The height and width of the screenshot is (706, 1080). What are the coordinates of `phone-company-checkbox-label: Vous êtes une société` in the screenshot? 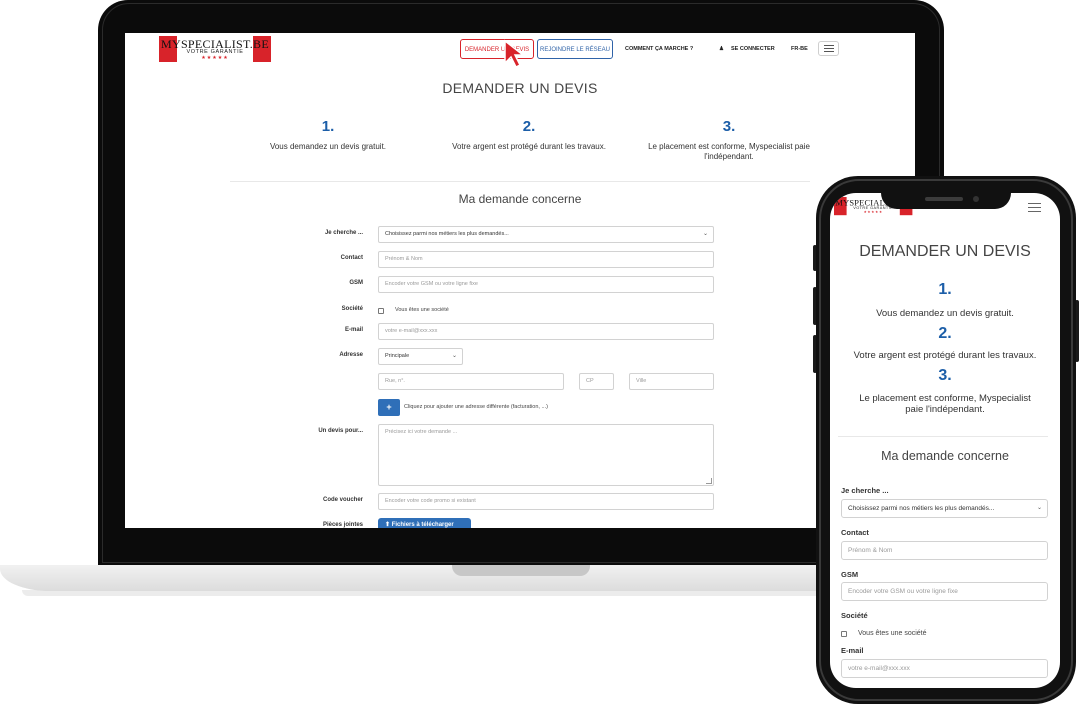 It's located at (892, 633).